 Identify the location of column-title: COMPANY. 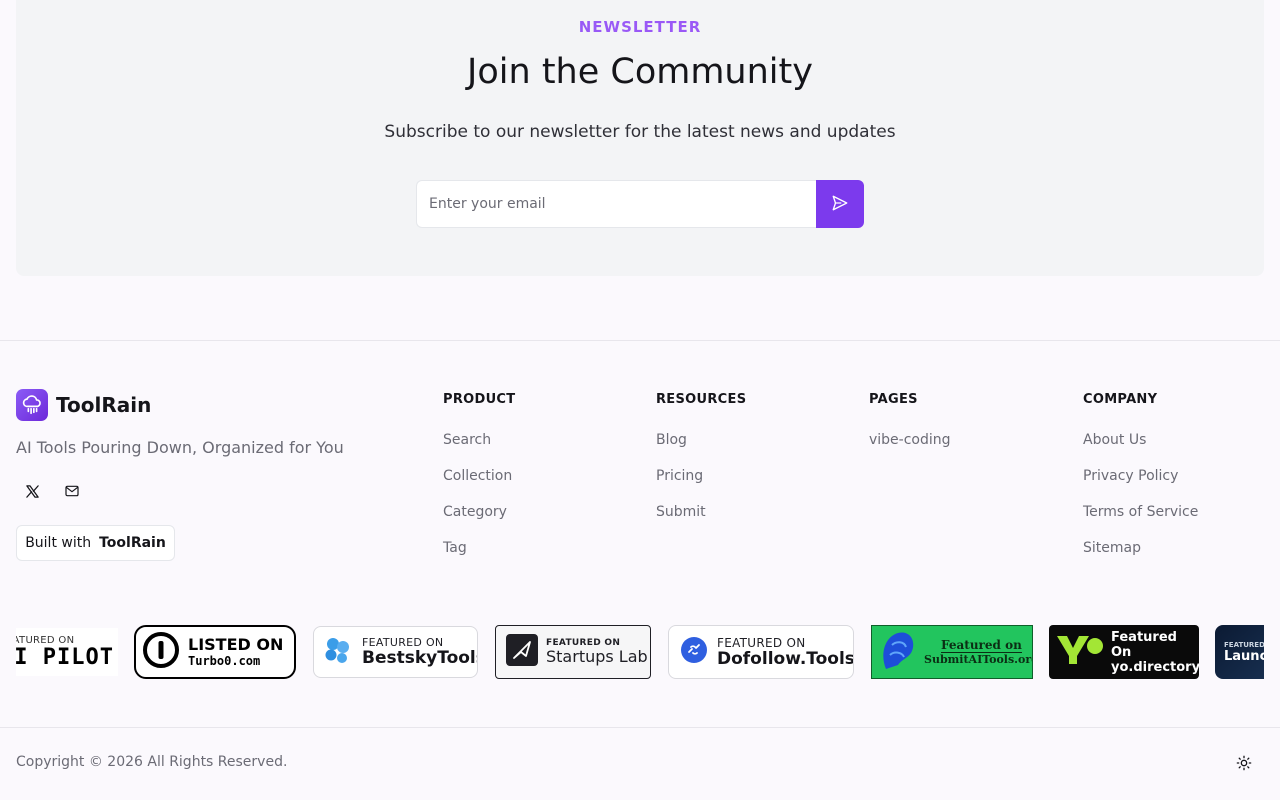
(1120, 399).